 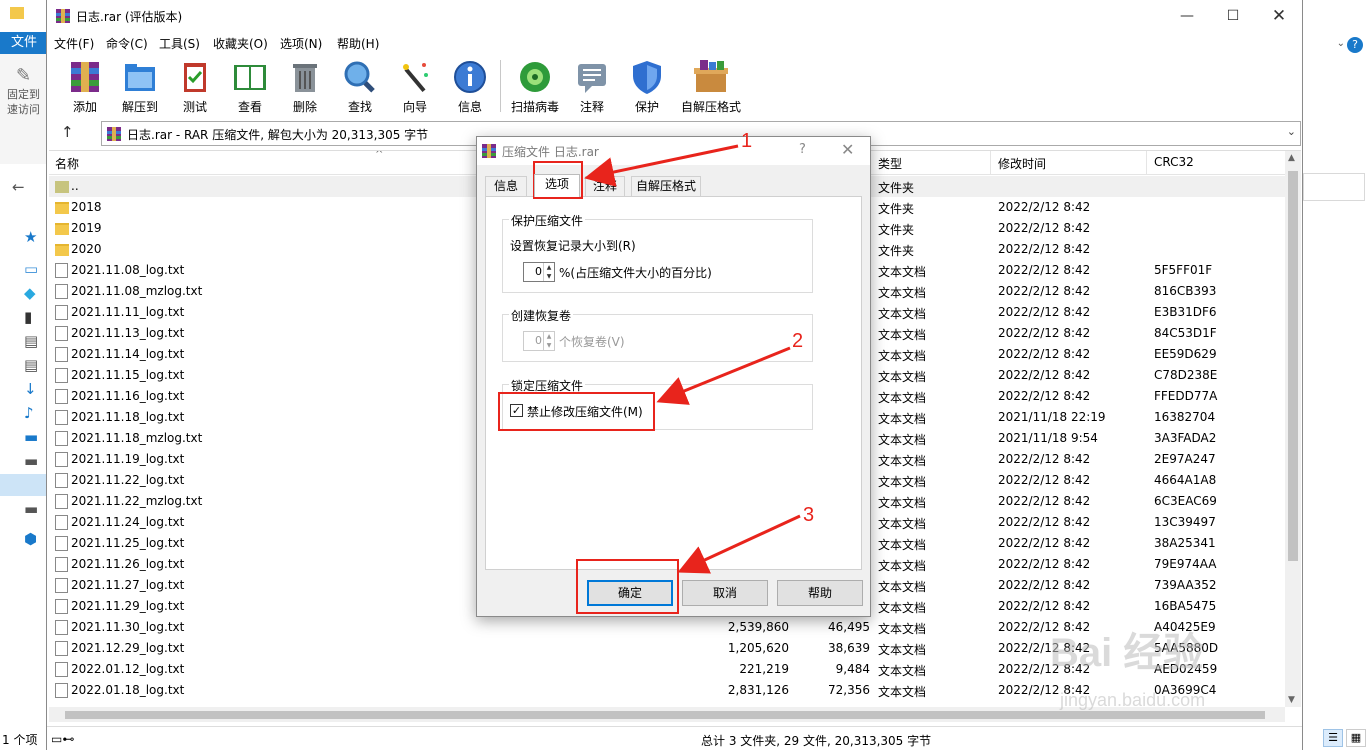 I want to click on pin-to-quick-access: ✎ 固定到 速访问, so click(x=24, y=109).